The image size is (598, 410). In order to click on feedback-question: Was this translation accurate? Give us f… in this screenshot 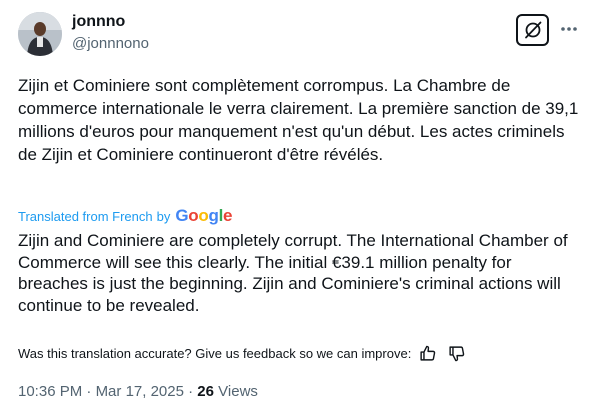, I will do `click(215, 353)`.